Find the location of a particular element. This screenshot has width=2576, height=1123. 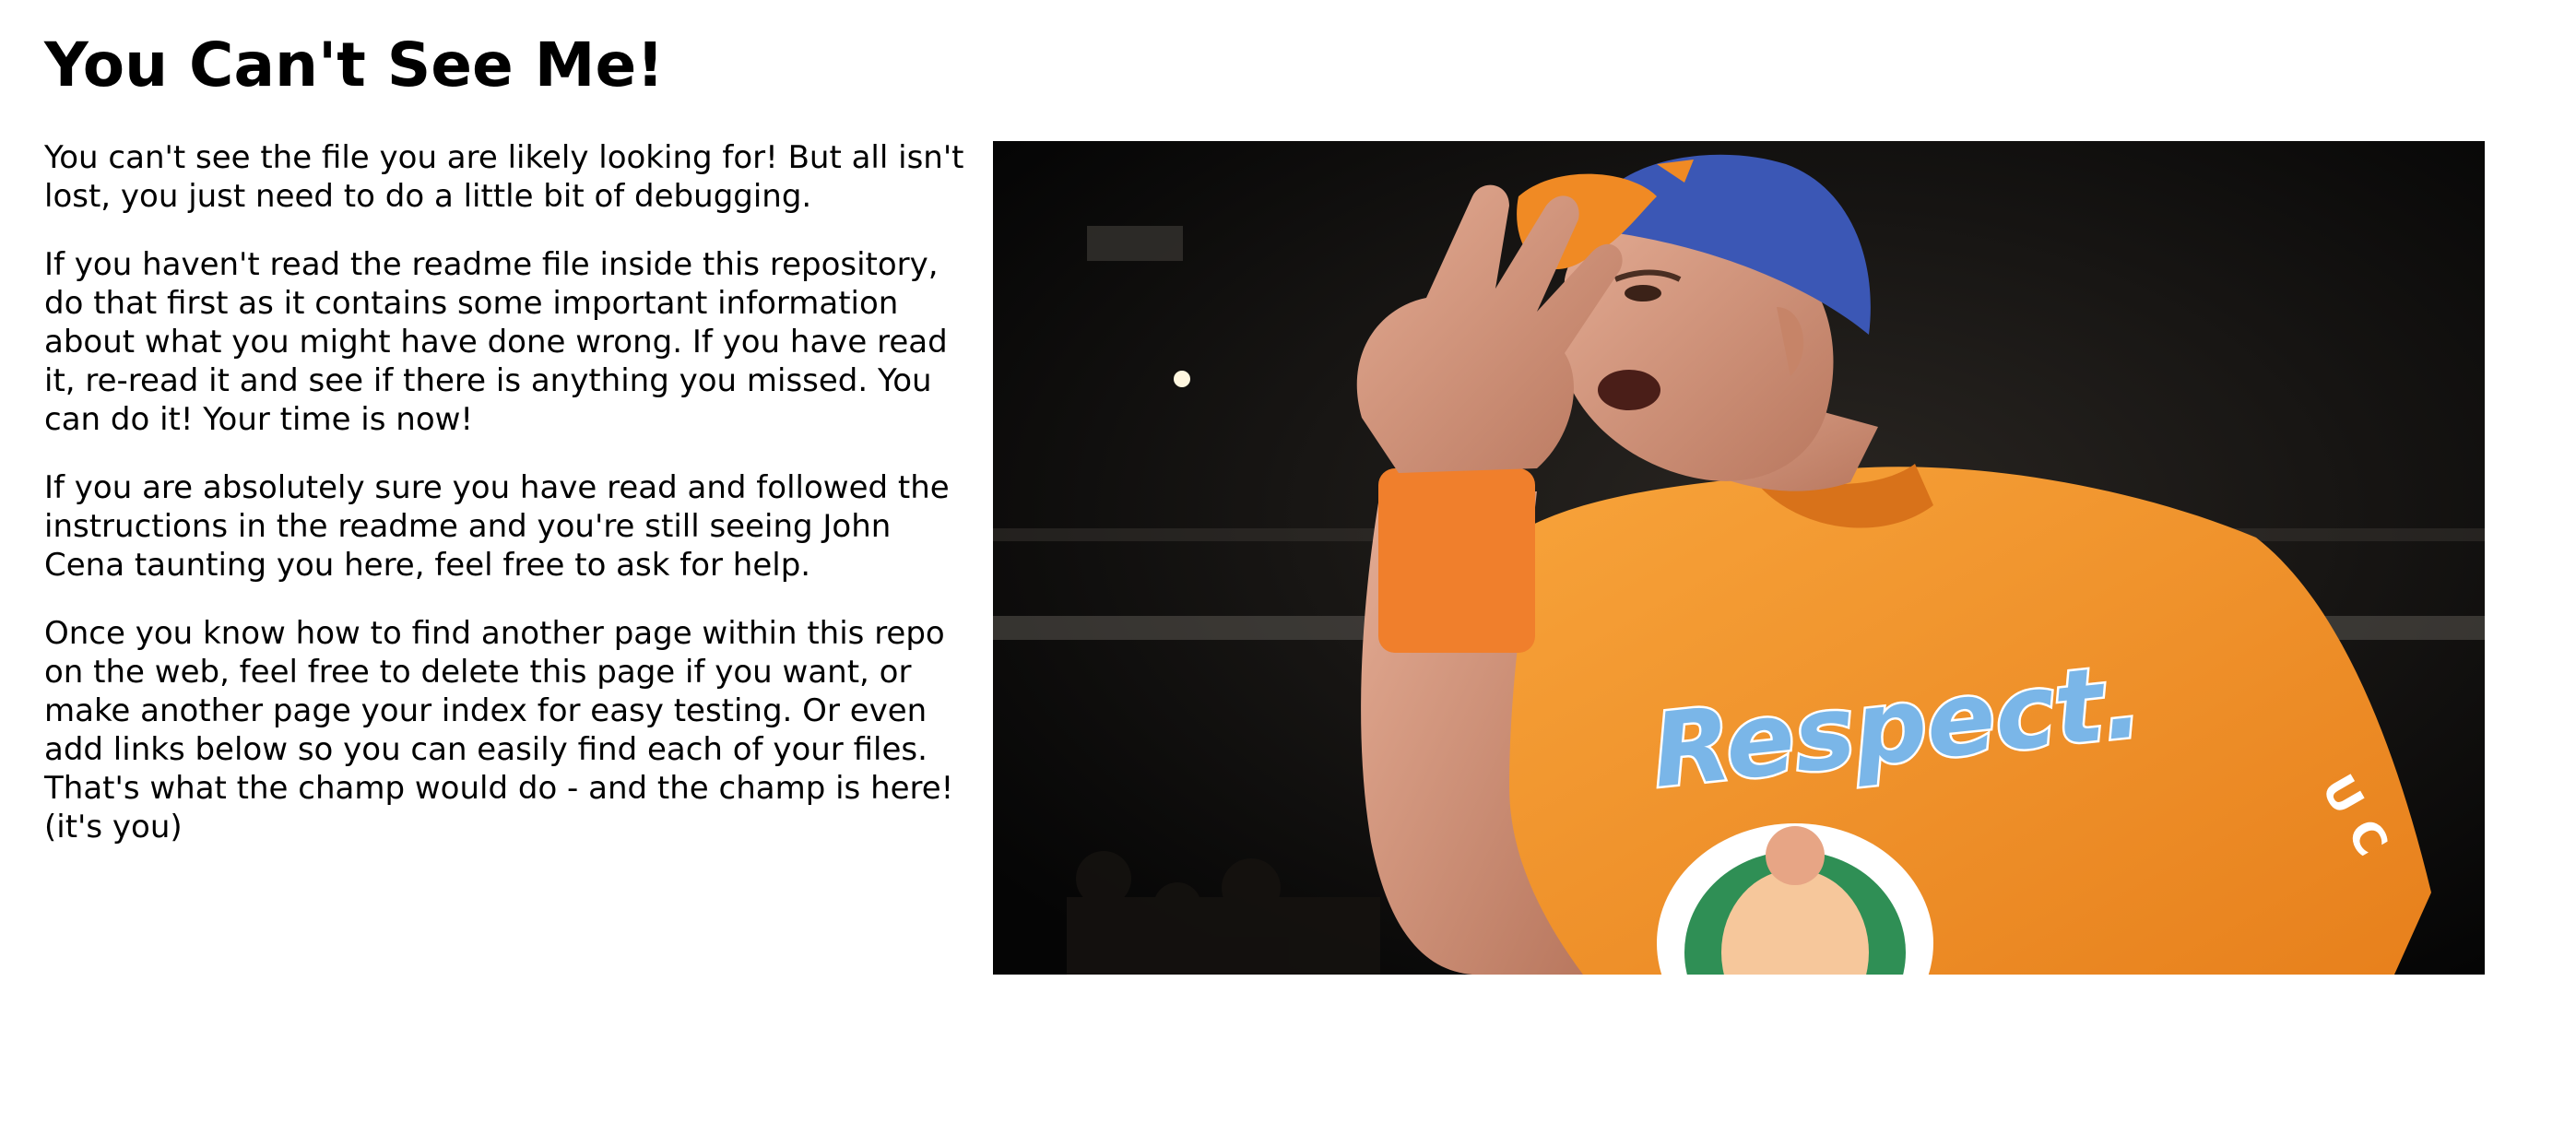

arena-light is located at coordinates (1182, 379).